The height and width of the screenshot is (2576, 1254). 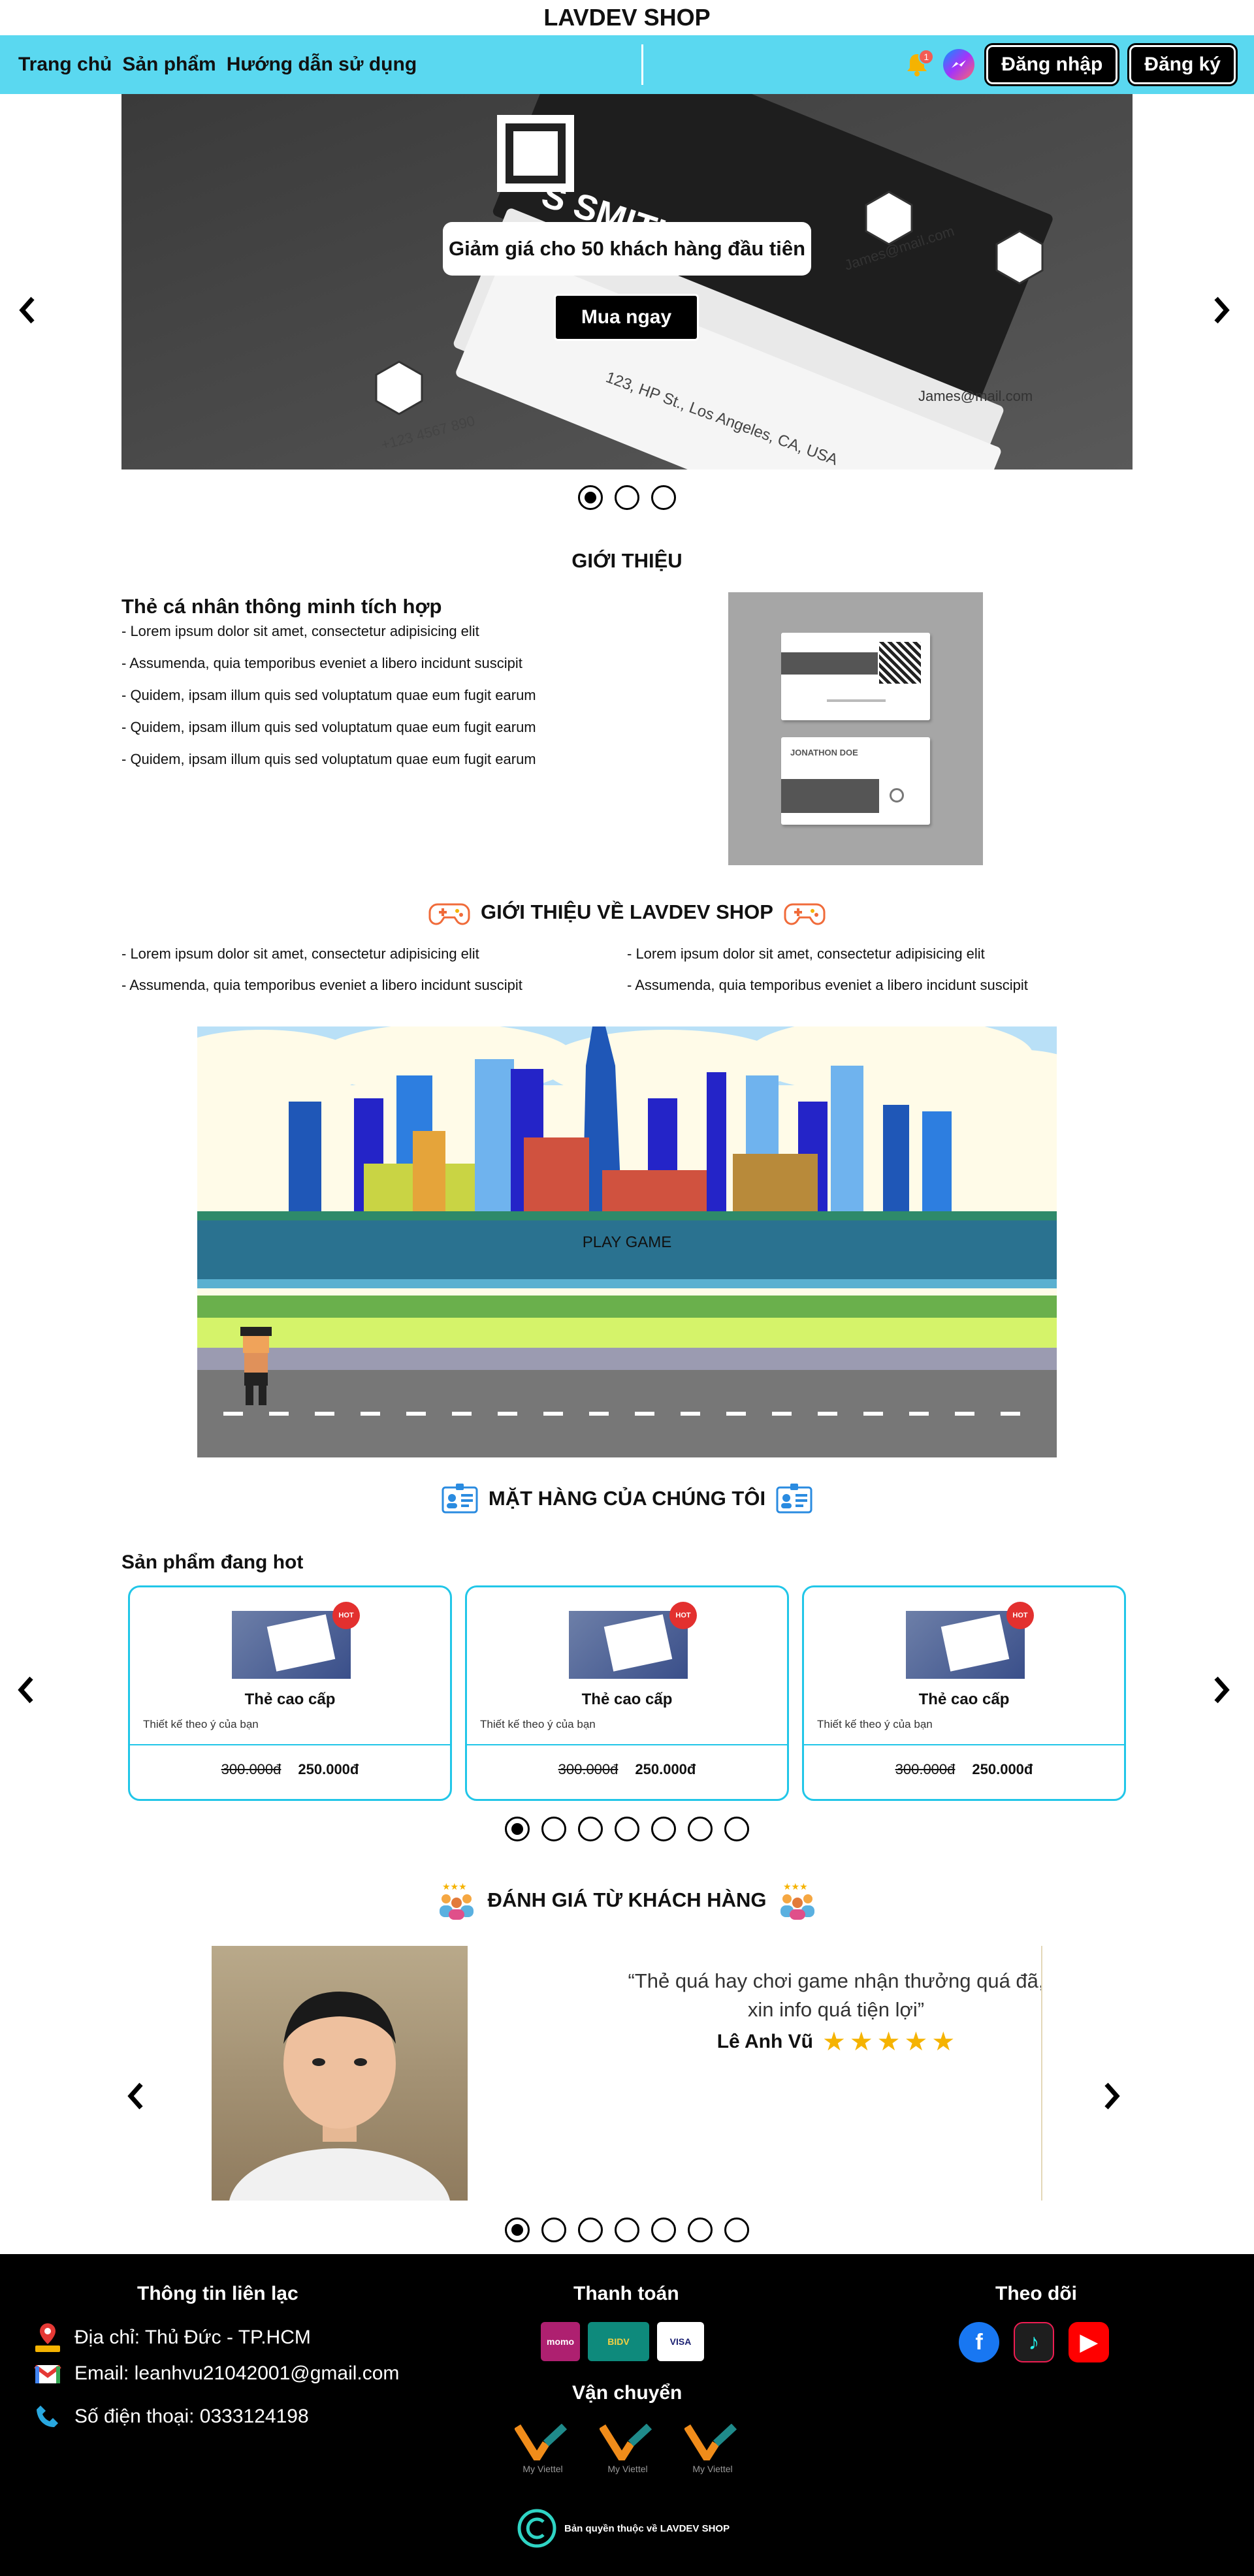 What do you see at coordinates (1052, 65) in the screenshot?
I see `login-button: Đăng nhập` at bounding box center [1052, 65].